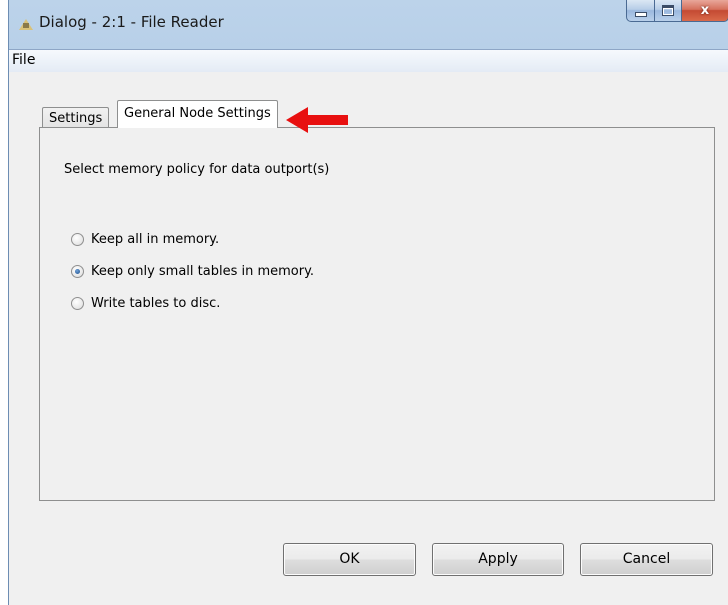  I want to click on ok-button: OK, so click(349, 559).